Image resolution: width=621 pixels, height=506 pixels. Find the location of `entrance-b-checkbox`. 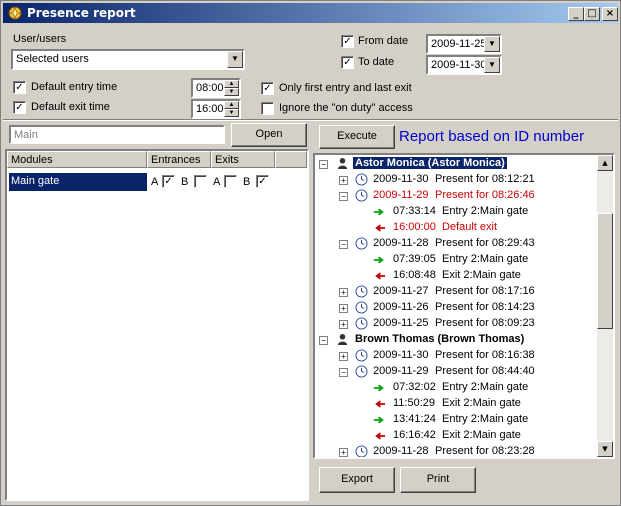

entrance-b-checkbox is located at coordinates (200, 181).